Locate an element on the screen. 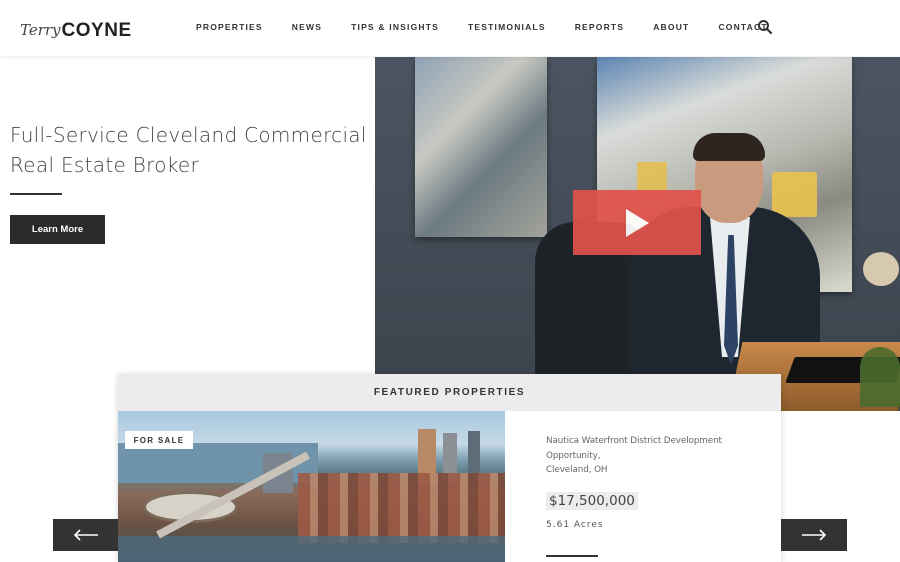  logo-script: Terry is located at coordinates (40, 30).